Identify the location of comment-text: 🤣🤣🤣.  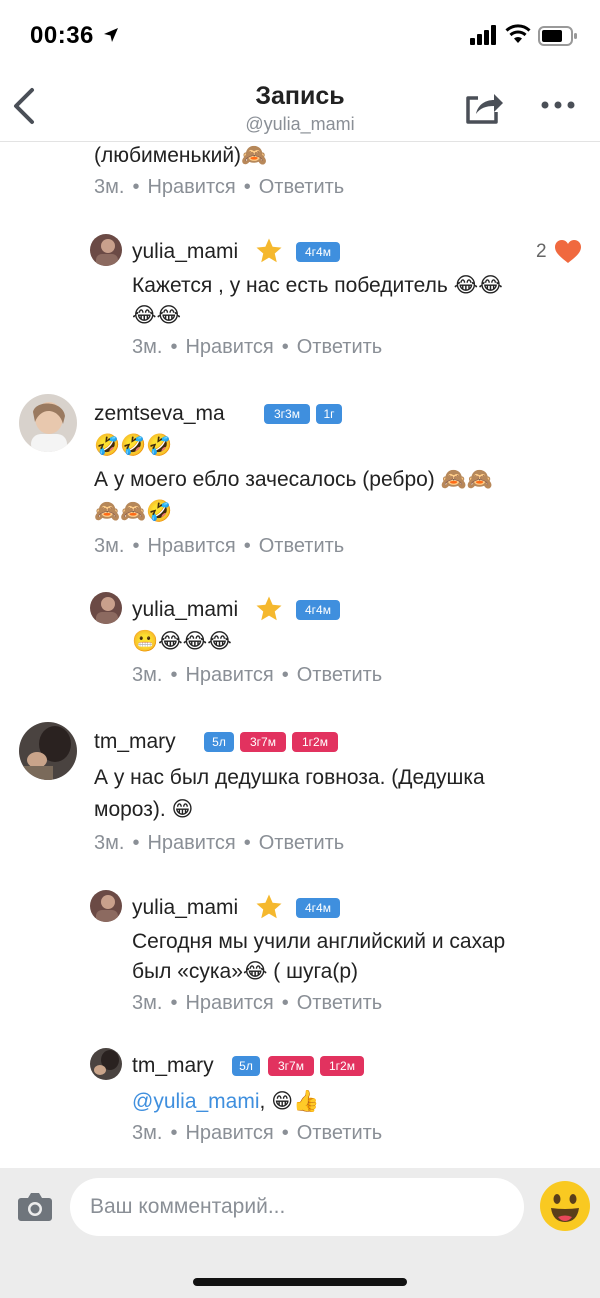
(133, 445).